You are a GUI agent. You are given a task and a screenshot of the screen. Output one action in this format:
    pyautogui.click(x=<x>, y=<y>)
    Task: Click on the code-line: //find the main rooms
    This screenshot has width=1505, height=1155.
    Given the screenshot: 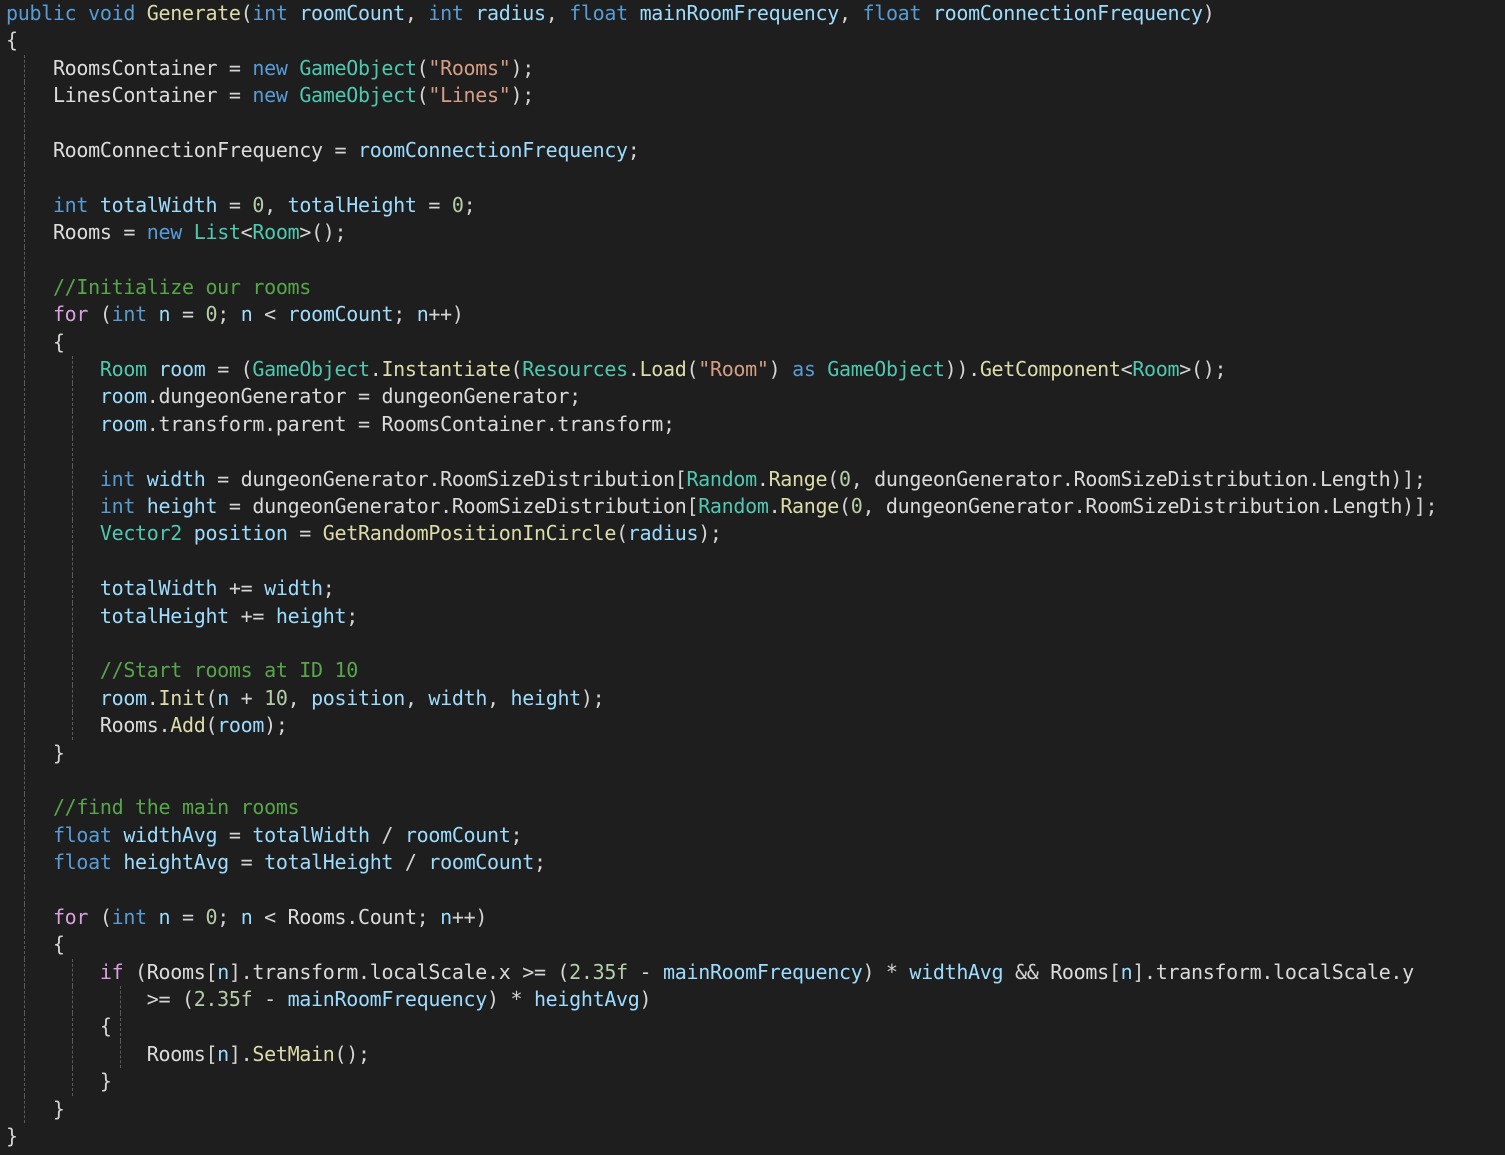 What is the action you would take?
    pyautogui.click(x=752, y=808)
    